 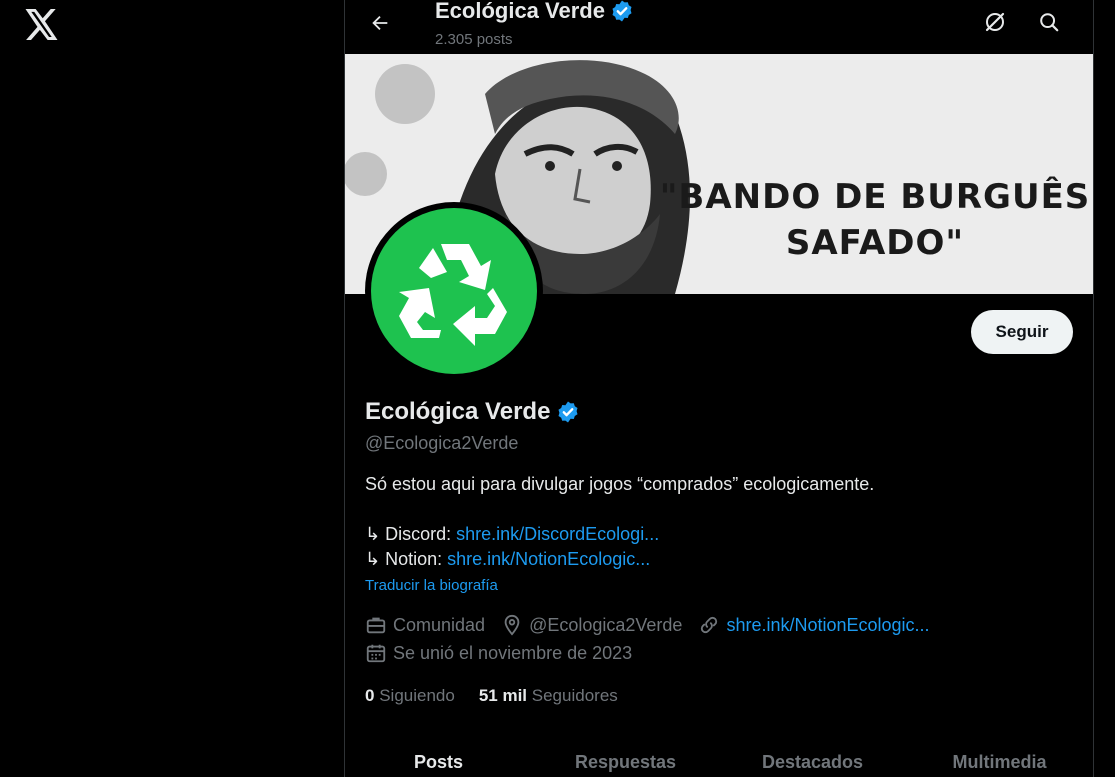 I want to click on recycle-icon, so click(x=453, y=295).